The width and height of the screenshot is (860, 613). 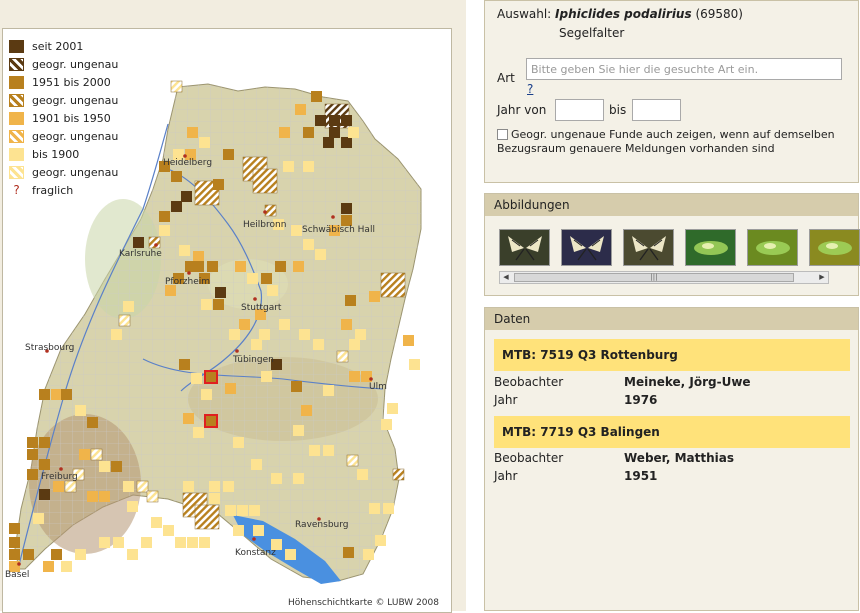 I want to click on selected-square-balingen, so click(x=211, y=421).